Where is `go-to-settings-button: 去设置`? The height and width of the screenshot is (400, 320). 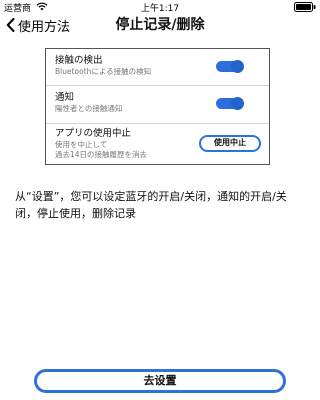 go-to-settings-button: 去设置 is located at coordinates (160, 381).